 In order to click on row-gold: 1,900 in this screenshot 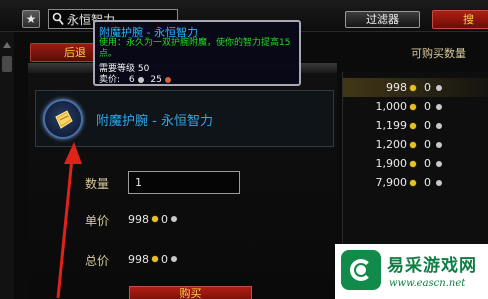, I will do `click(391, 163)`.